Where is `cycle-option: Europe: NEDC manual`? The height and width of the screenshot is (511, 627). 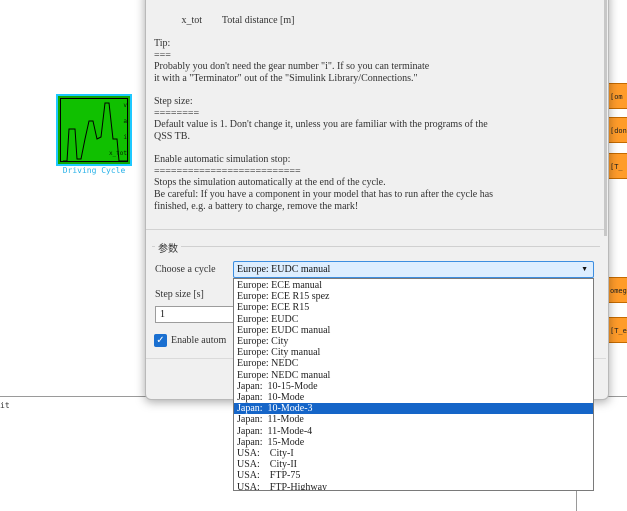
cycle-option: Europe: NEDC manual is located at coordinates (413, 375).